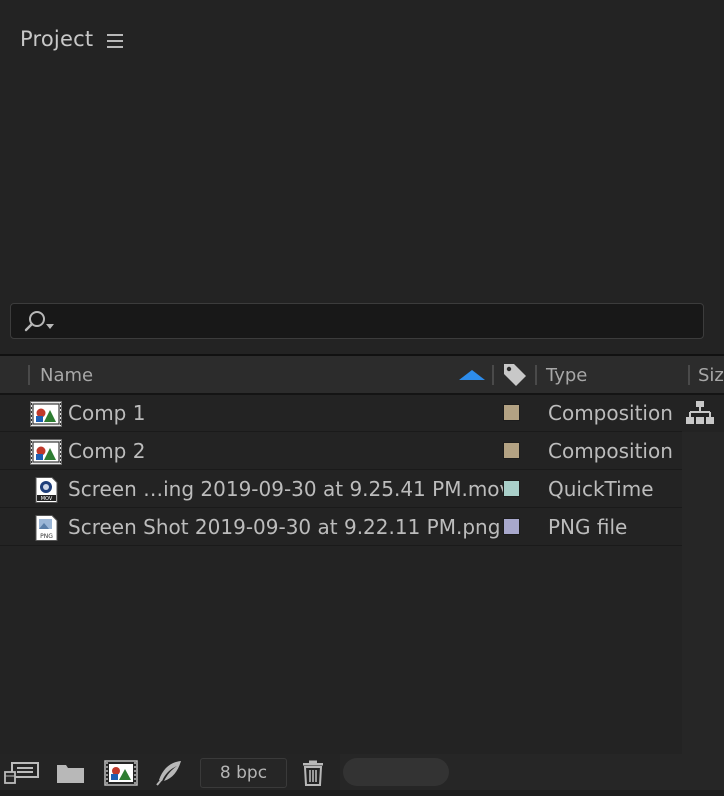 This screenshot has height=796, width=724. Describe the element at coordinates (169, 773) in the screenshot. I see `quill-icon` at that location.